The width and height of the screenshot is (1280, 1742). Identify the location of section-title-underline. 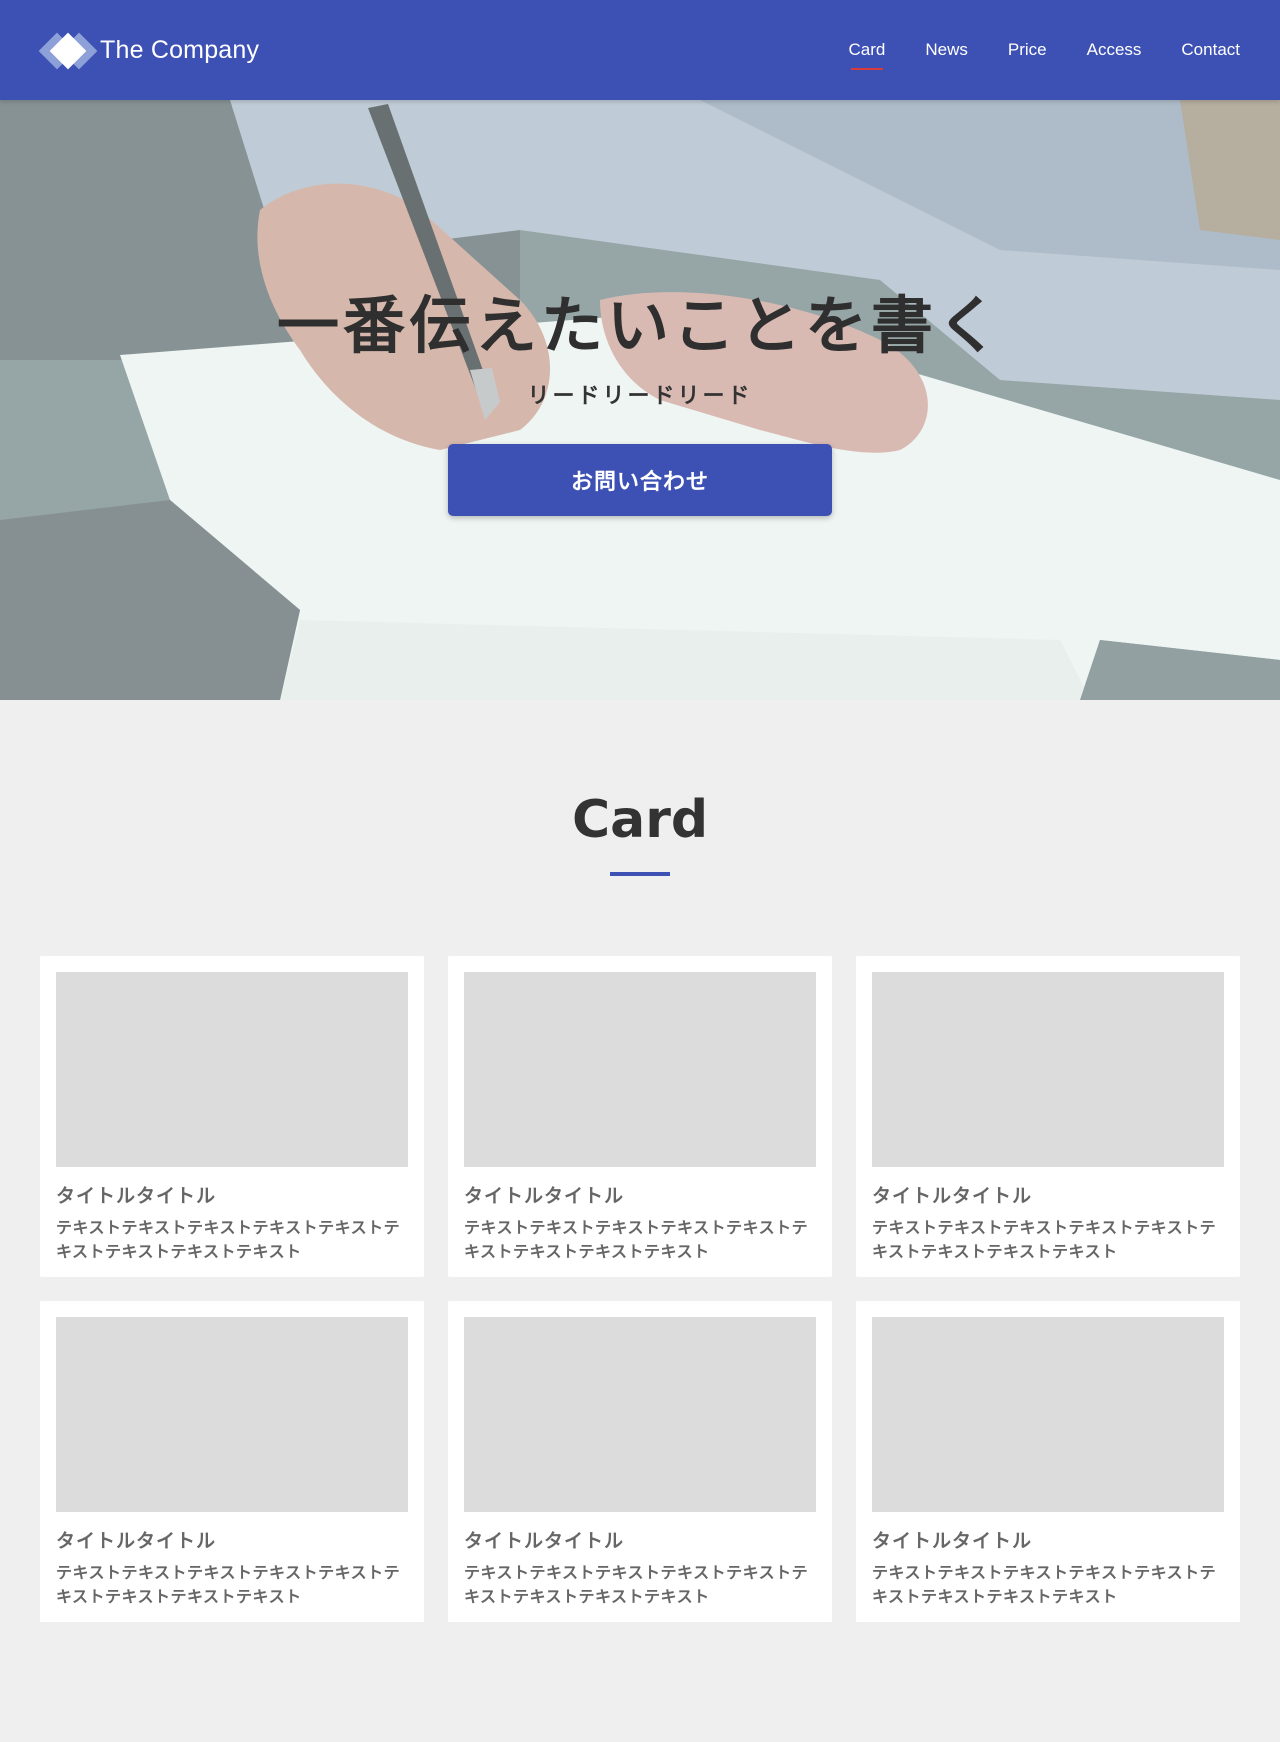
(640, 874).